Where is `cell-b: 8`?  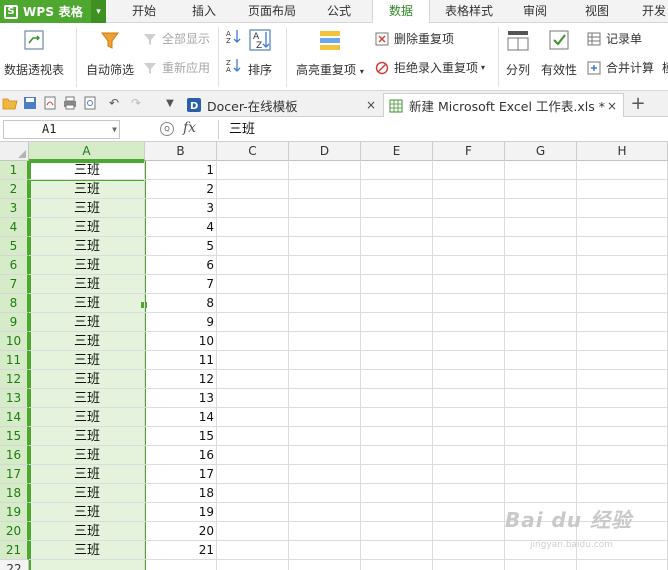
cell-b: 8 is located at coordinates (181, 303).